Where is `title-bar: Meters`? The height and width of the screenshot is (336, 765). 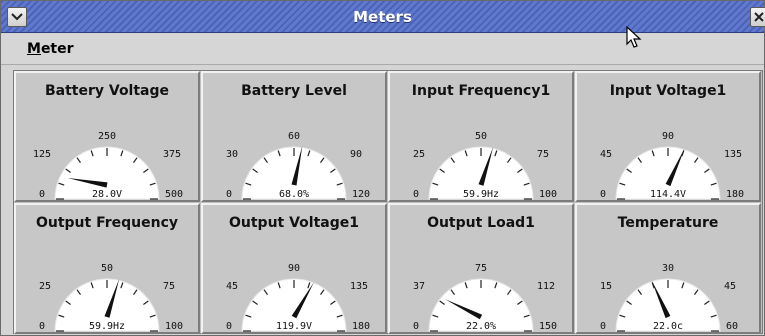 title-bar: Meters is located at coordinates (383, 17).